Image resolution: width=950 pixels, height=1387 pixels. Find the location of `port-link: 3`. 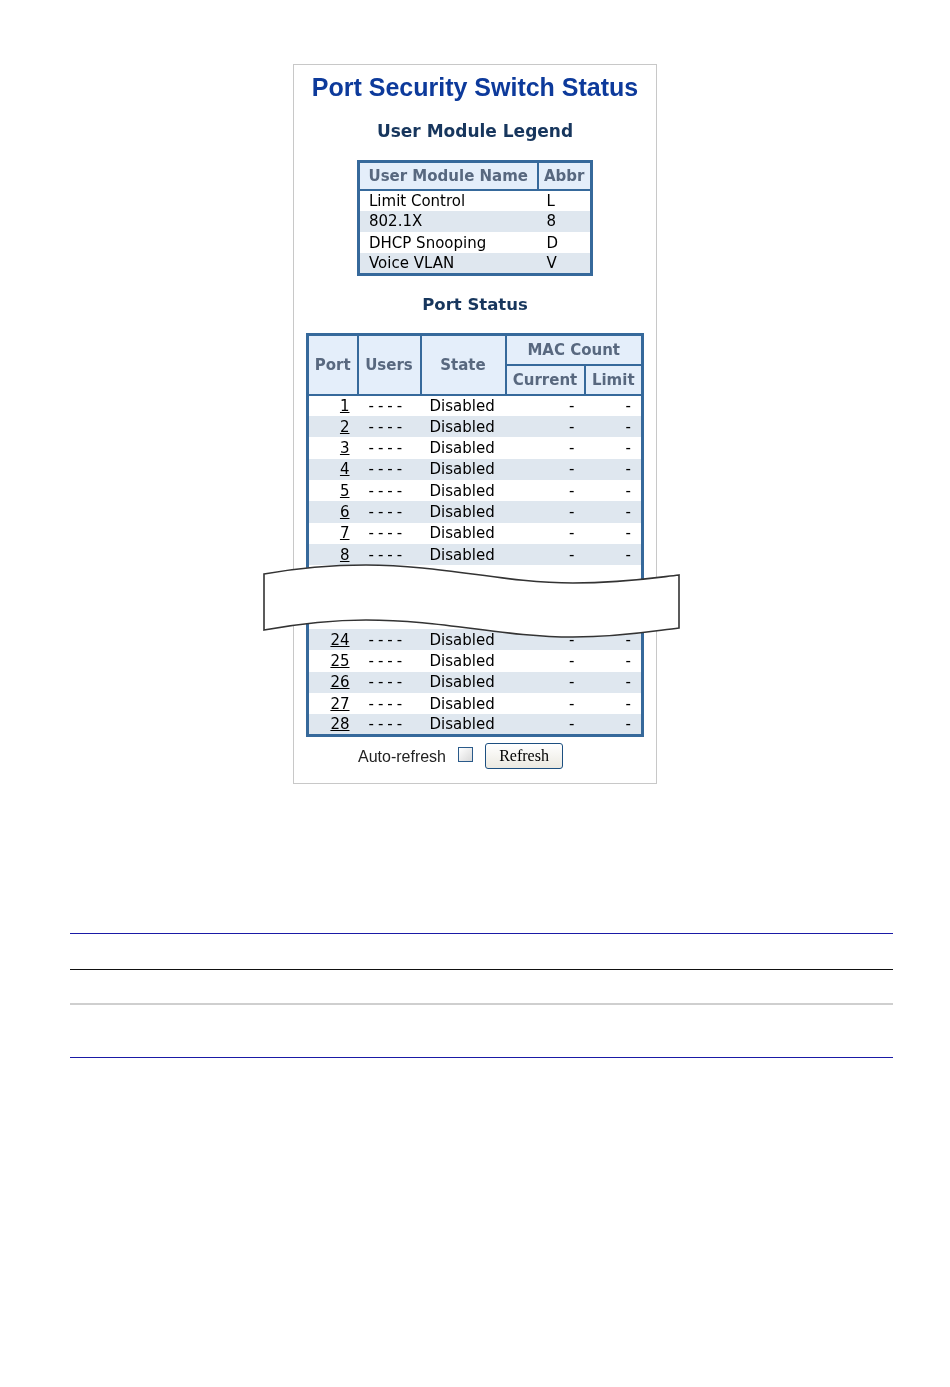

port-link: 3 is located at coordinates (344, 448).